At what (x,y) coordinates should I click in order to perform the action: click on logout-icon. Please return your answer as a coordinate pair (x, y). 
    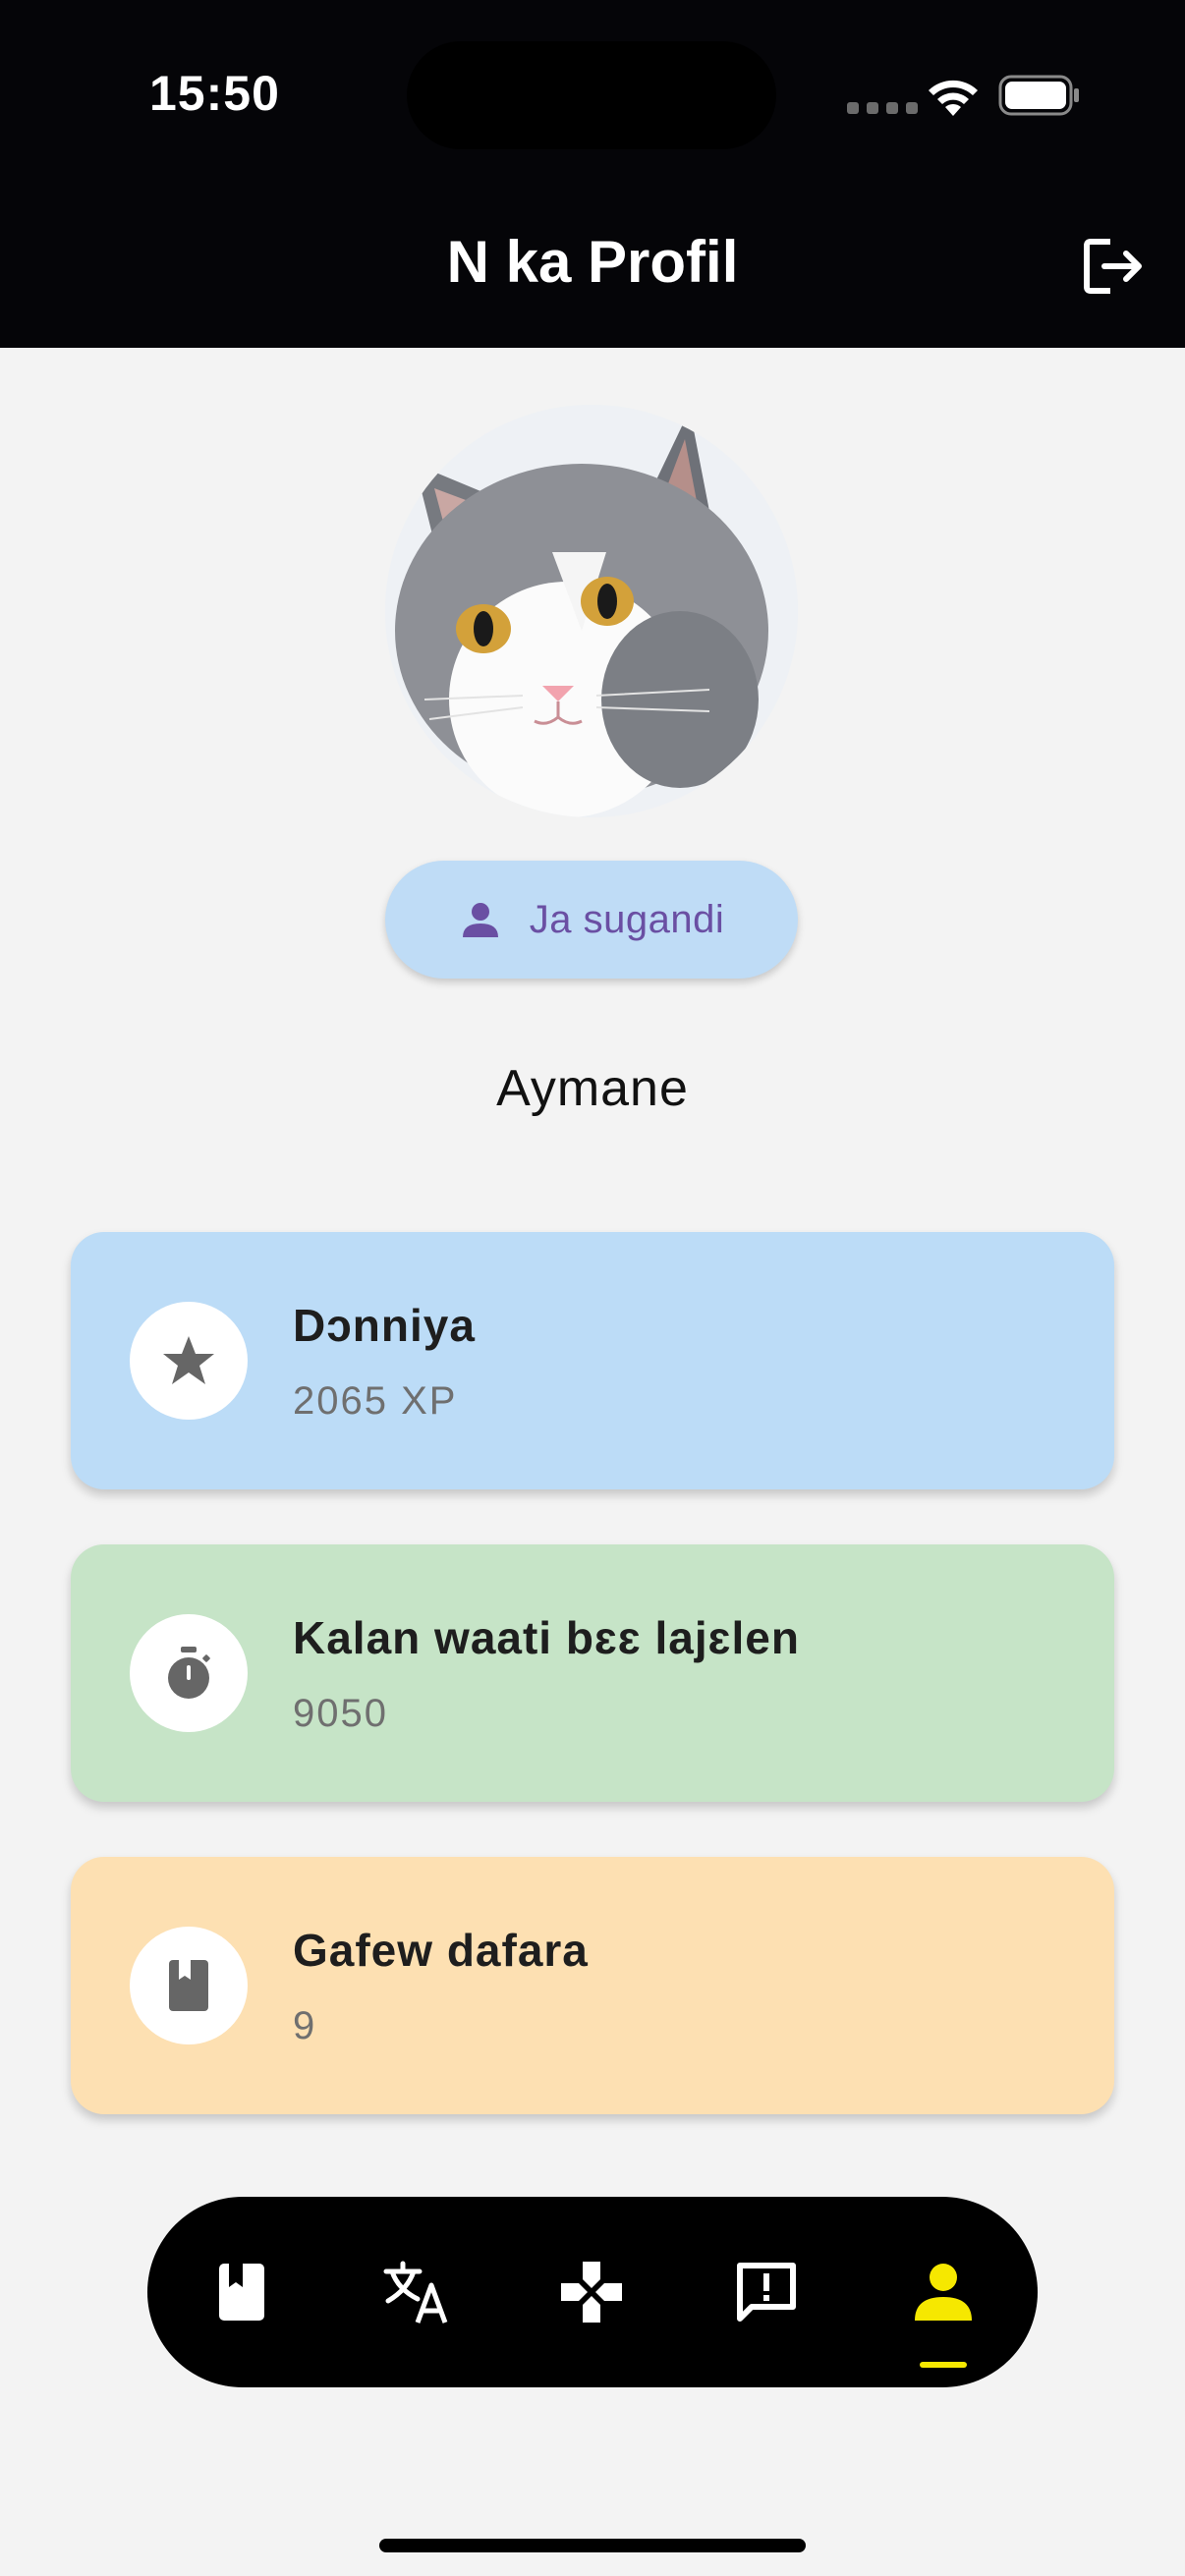
    Looking at the image, I should click on (1114, 266).